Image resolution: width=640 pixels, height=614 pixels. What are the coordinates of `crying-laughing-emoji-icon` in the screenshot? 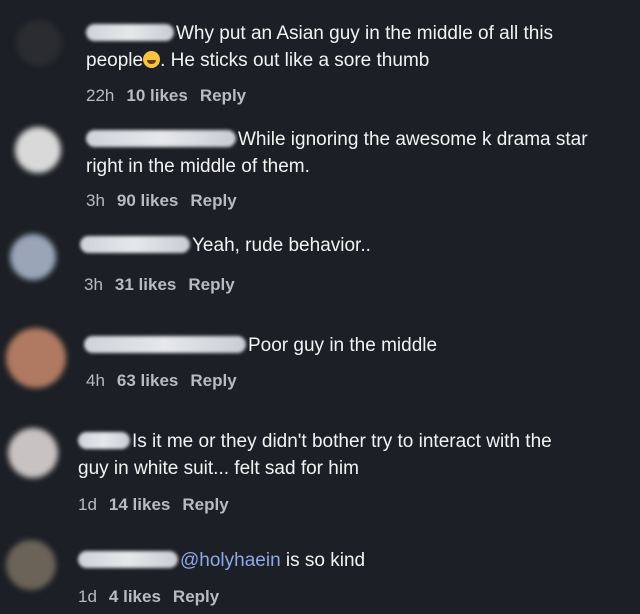 It's located at (152, 59).